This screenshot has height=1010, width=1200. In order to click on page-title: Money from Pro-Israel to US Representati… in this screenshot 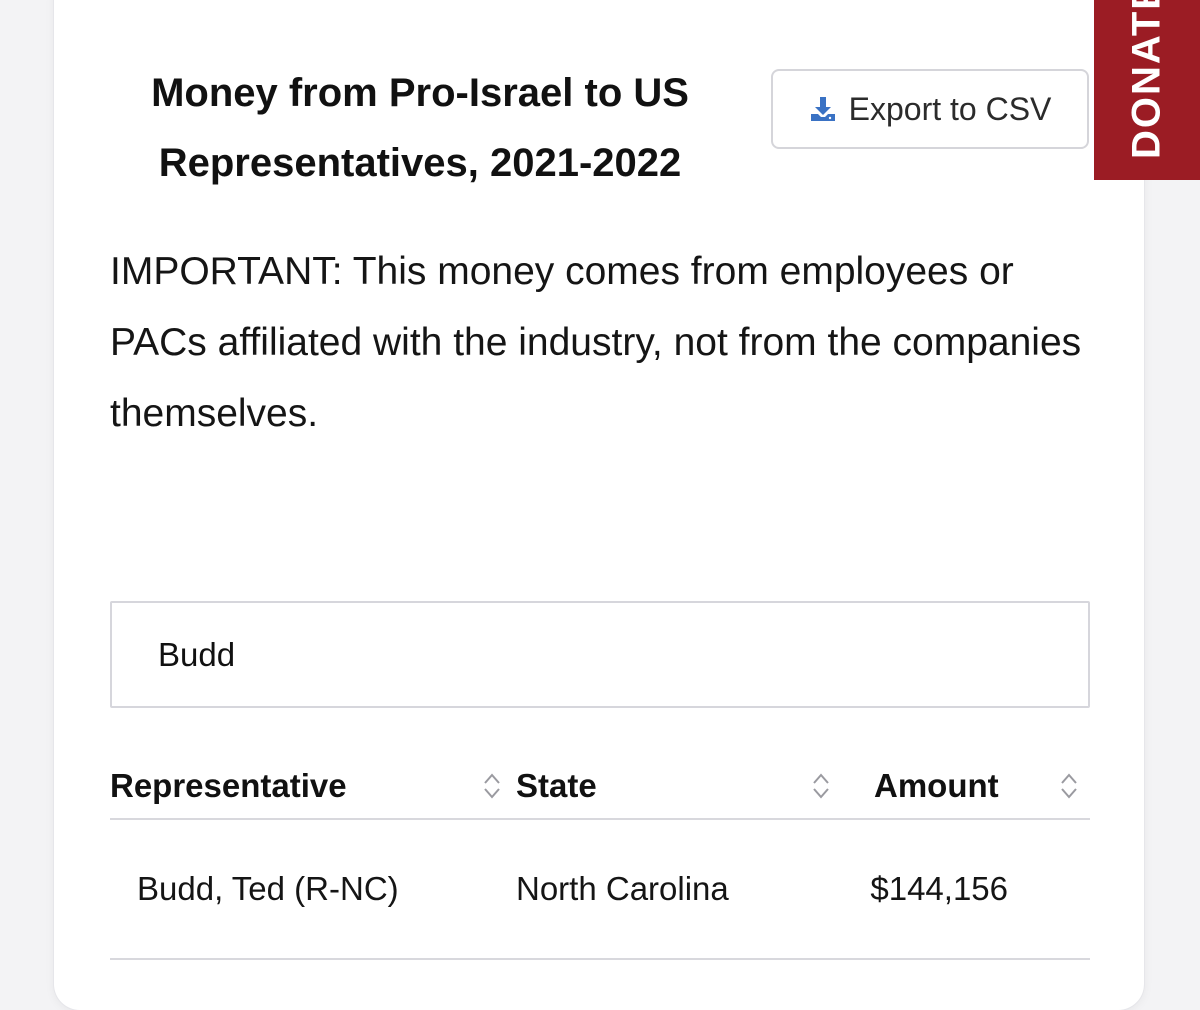, I will do `click(420, 128)`.